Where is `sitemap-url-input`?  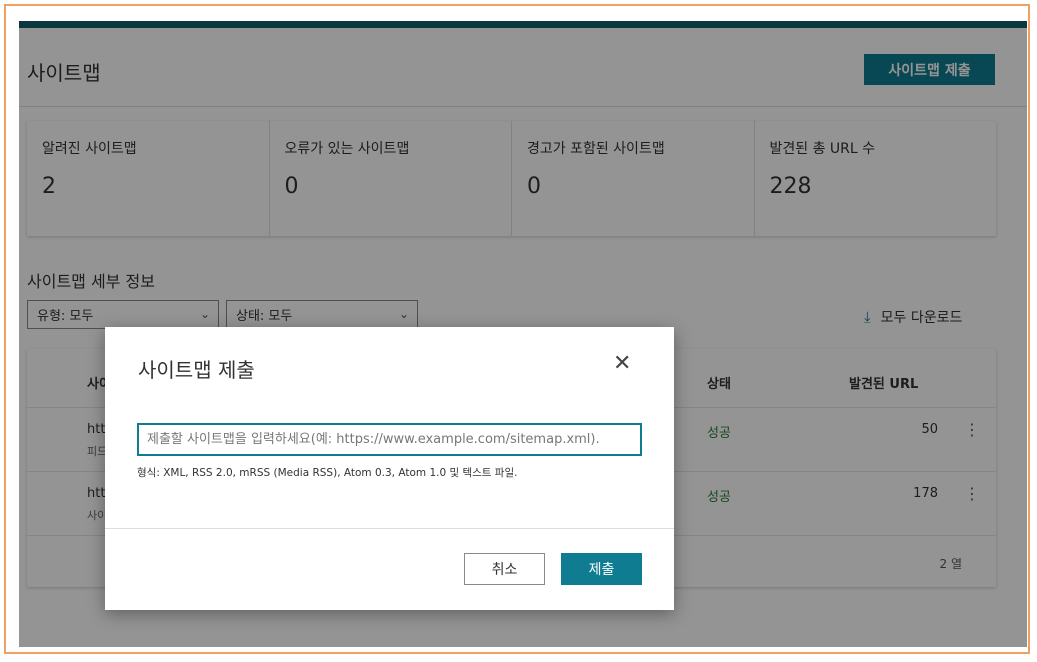 sitemap-url-input is located at coordinates (389, 439).